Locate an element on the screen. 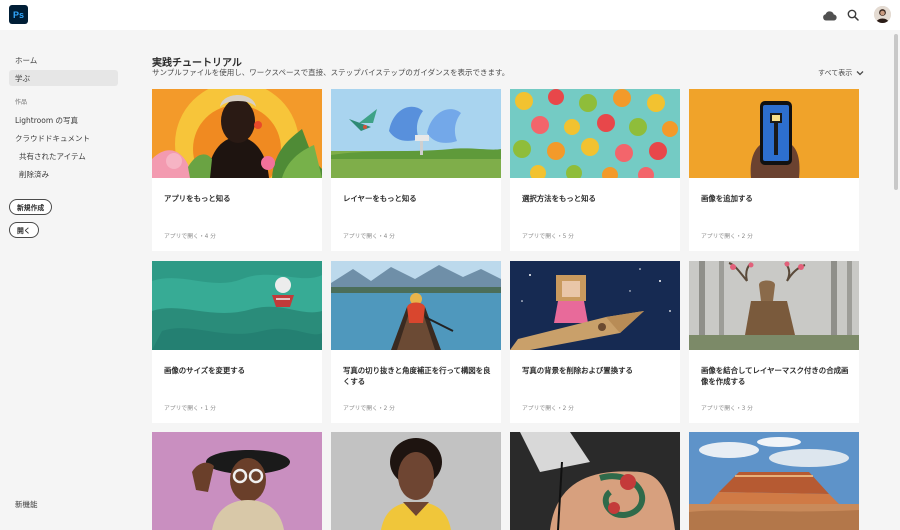 This screenshot has width=900, height=530. sidebar-item-shared: 共有されたアイテム is located at coordinates (63, 156).